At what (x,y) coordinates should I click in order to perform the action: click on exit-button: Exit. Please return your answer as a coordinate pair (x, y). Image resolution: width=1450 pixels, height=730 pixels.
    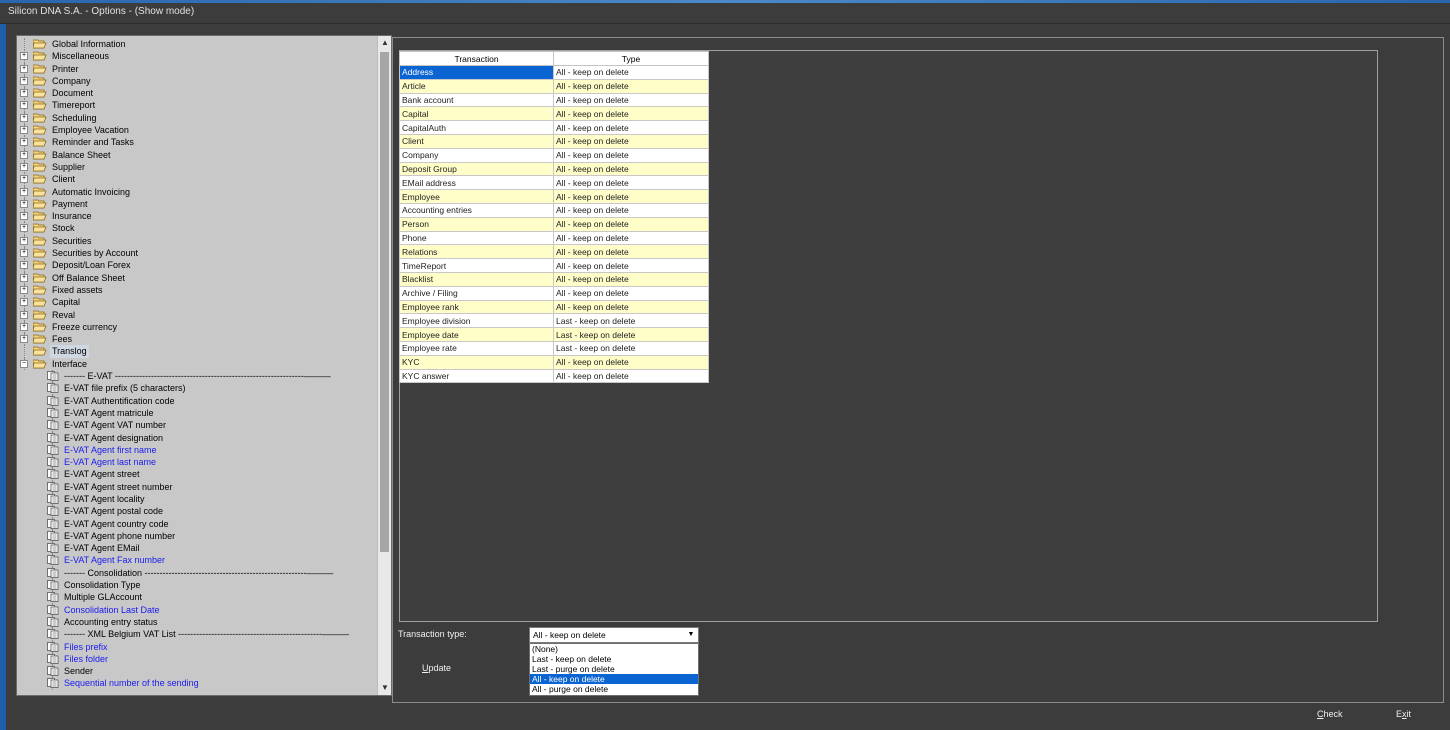
    Looking at the image, I should click on (1403, 714).